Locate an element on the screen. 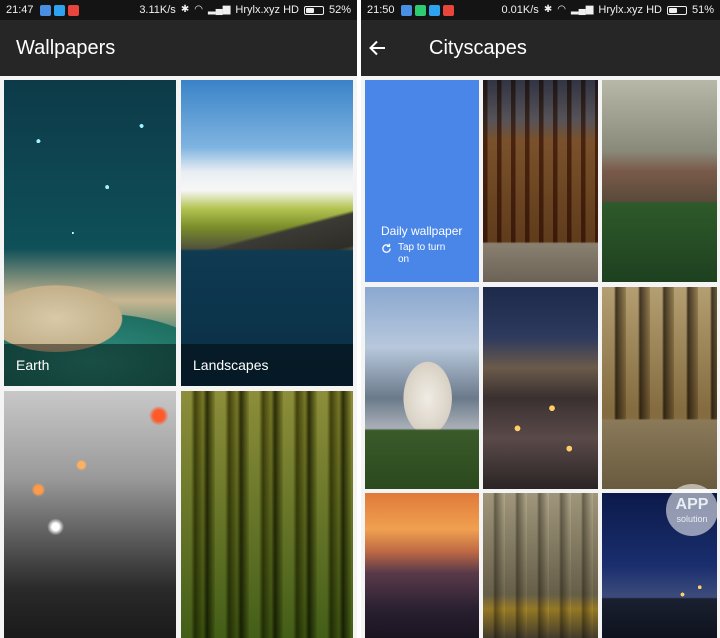  arrow-left-icon is located at coordinates (383, 48).